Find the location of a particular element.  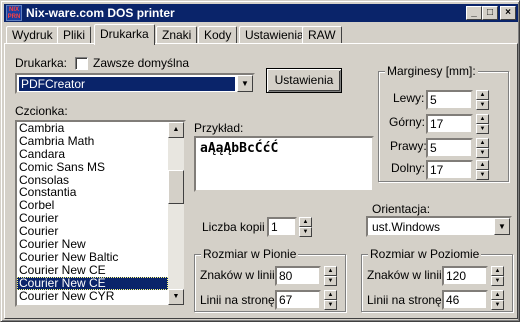

landscape-title: Rozmiar w Poziomie is located at coordinates (425, 254).